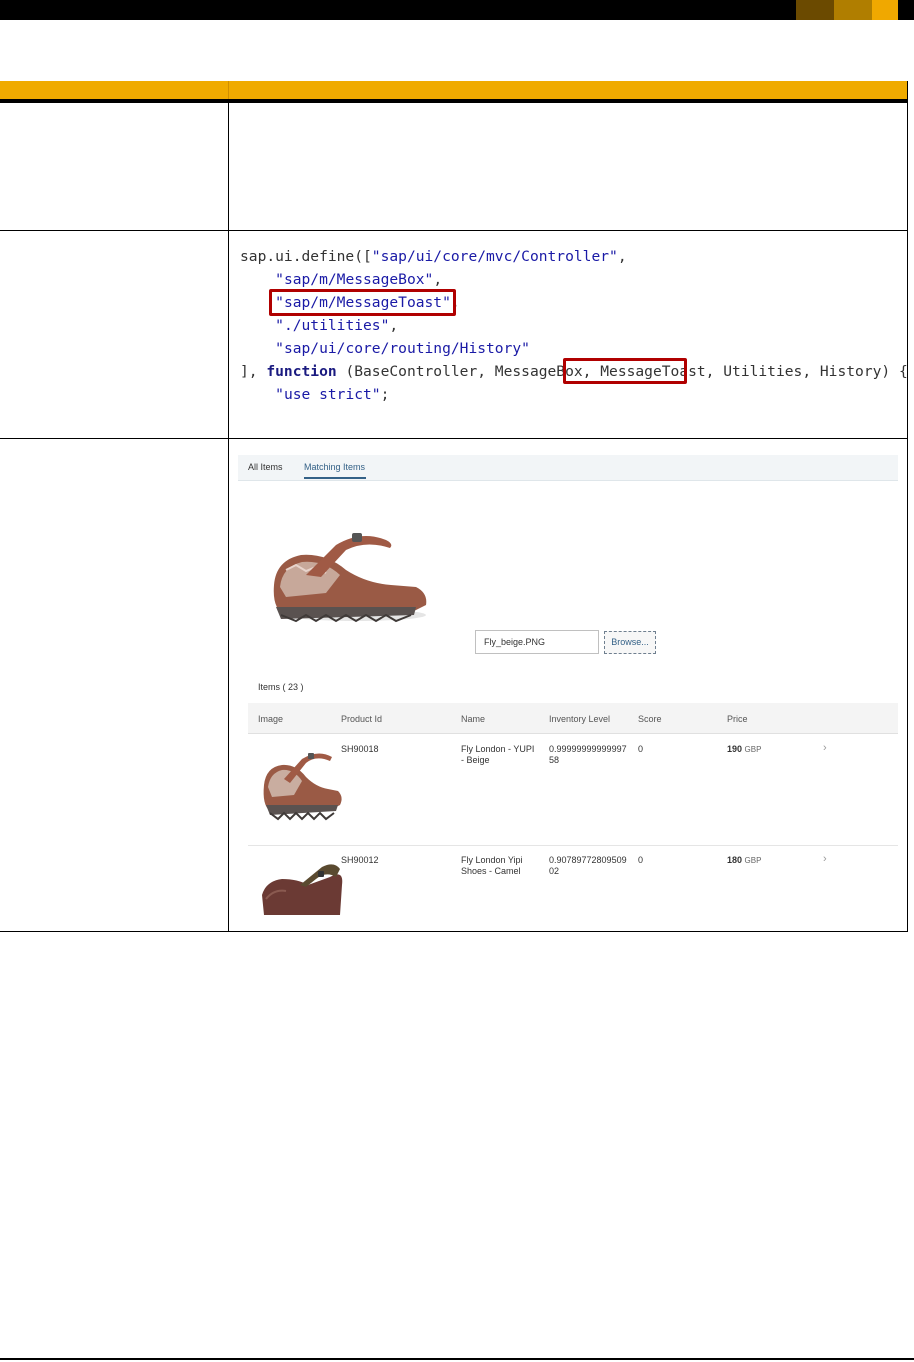 This screenshot has height=1362, width=914. What do you see at coordinates (735, 860) in the screenshot?
I see `row2-price-value: 180` at bounding box center [735, 860].